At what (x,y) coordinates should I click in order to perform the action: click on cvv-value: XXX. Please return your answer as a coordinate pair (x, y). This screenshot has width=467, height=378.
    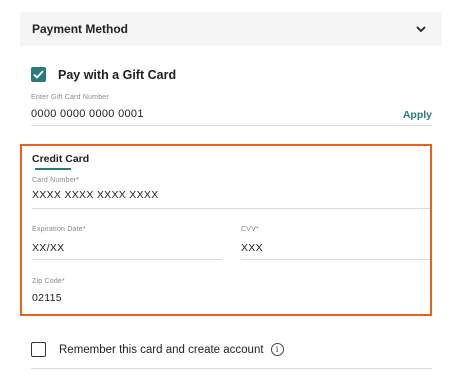
    Looking at the image, I should click on (252, 248).